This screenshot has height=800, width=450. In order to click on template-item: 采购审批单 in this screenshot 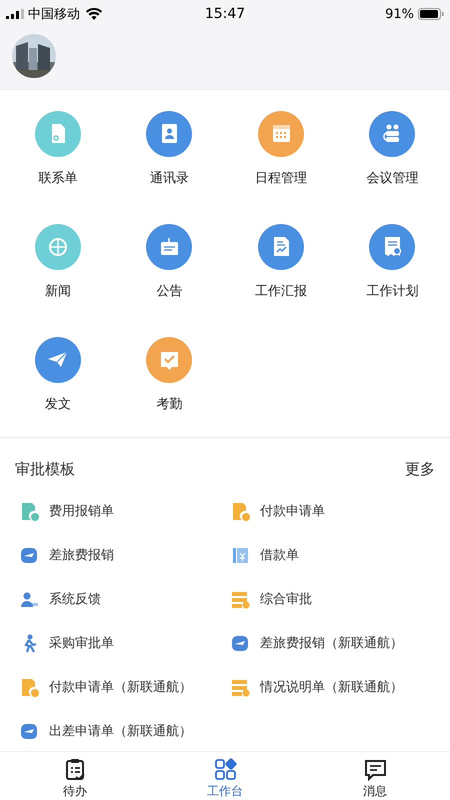, I will do `click(125, 643)`.